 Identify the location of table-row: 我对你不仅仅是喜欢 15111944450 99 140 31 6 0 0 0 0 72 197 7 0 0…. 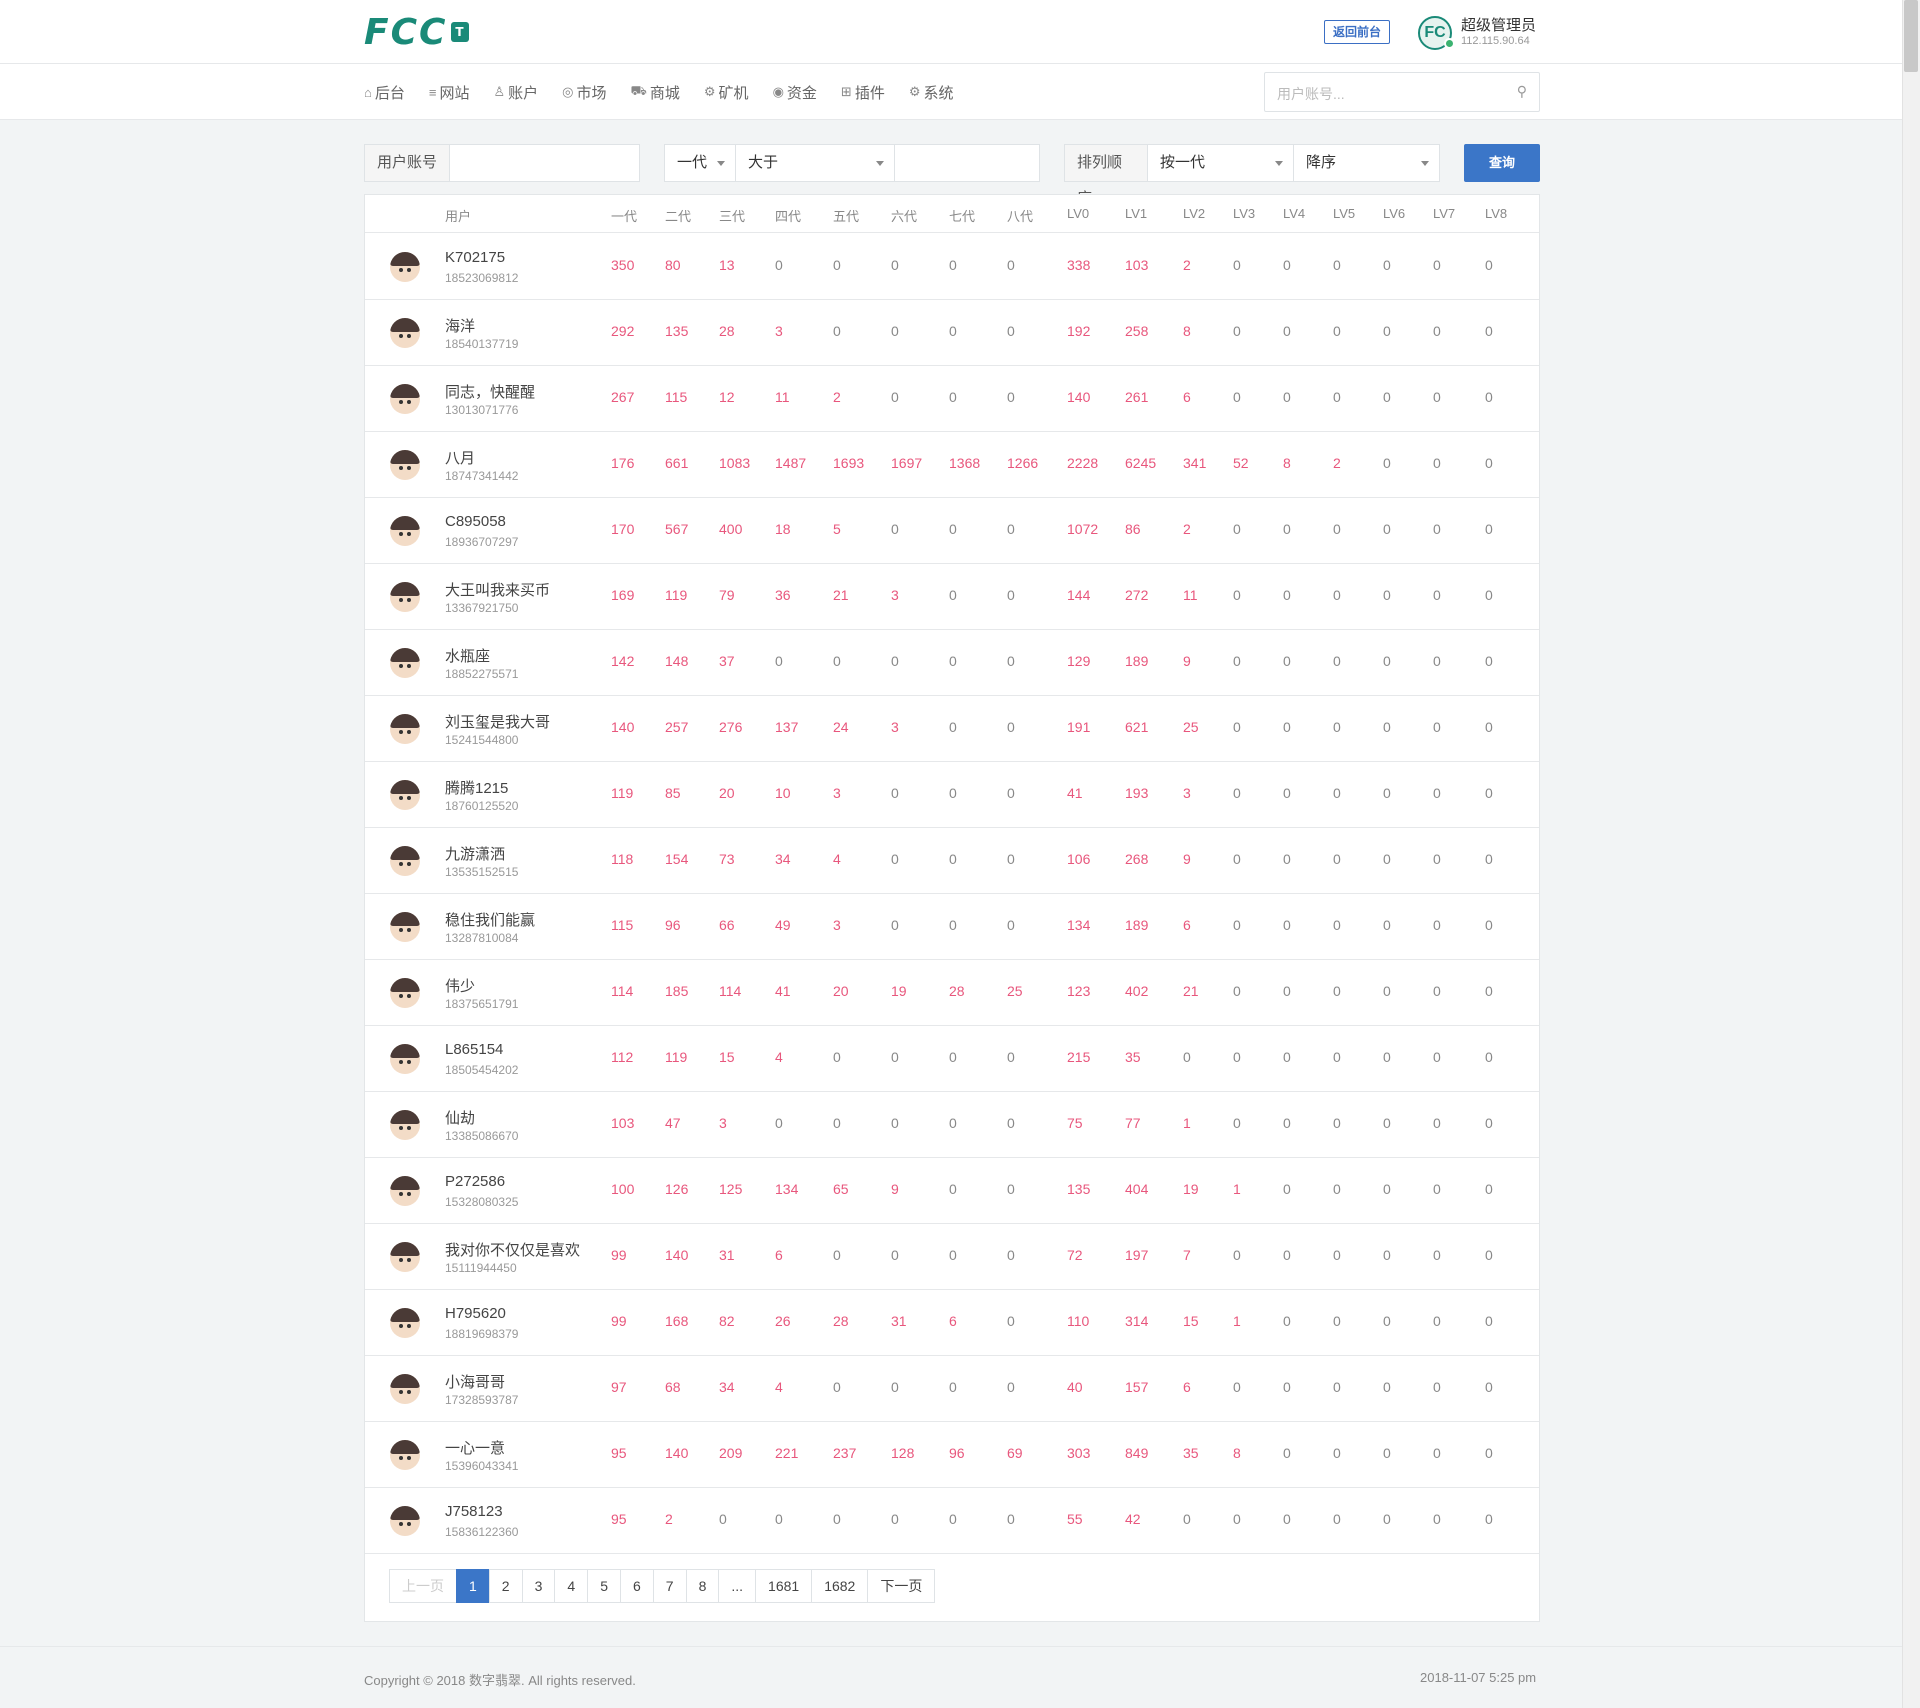
(952, 1257).